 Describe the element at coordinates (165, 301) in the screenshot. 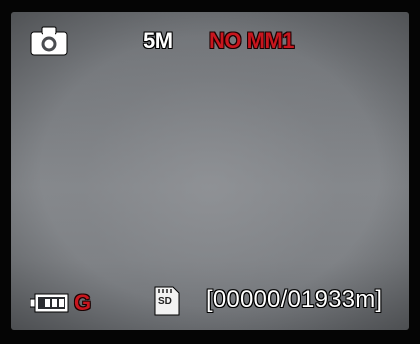

I see `sd-card-label: SD` at that location.